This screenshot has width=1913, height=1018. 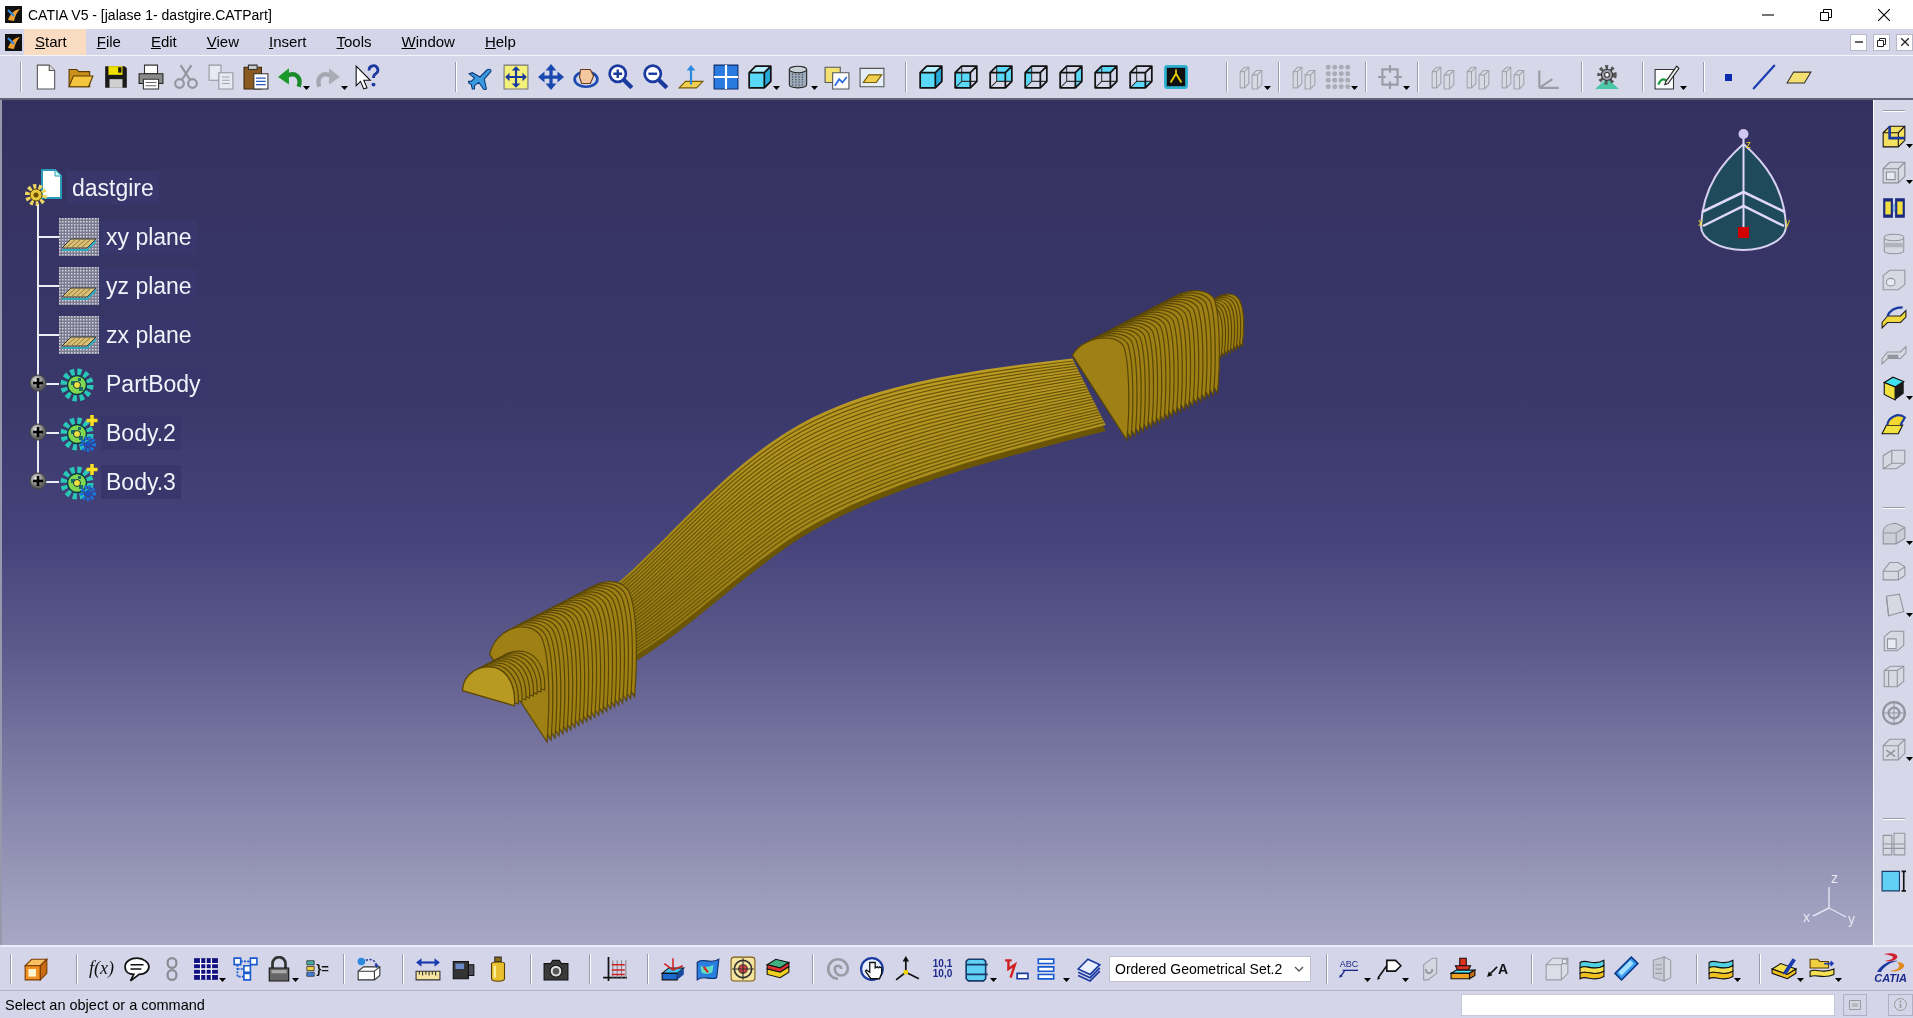 I want to click on panel-toggle-button, so click(x=1855, y=1004).